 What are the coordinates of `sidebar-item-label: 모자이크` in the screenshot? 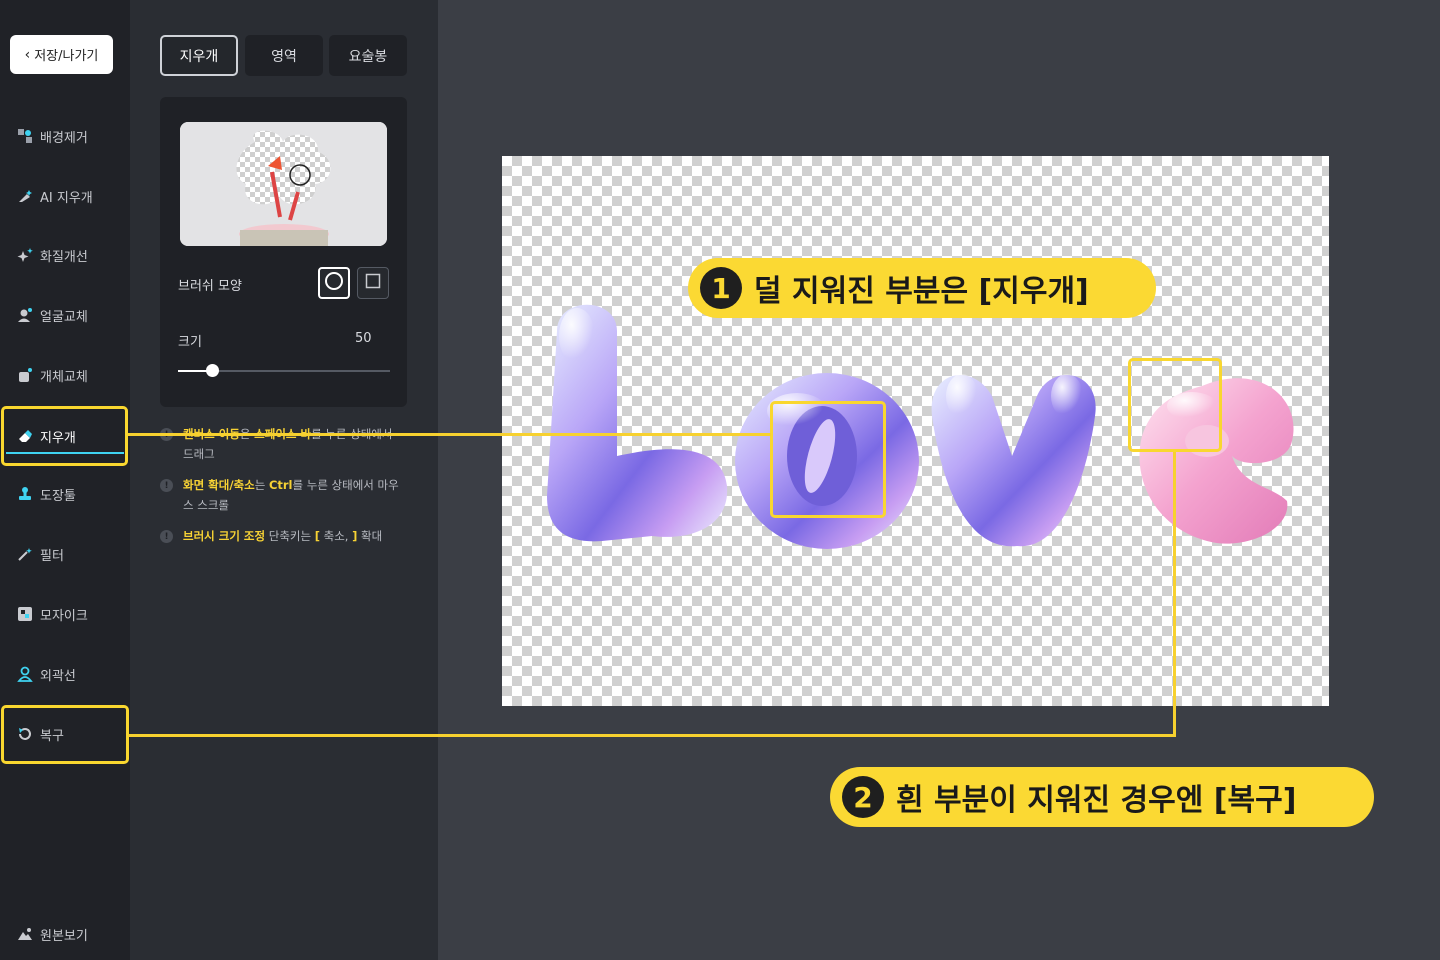 It's located at (64, 616).